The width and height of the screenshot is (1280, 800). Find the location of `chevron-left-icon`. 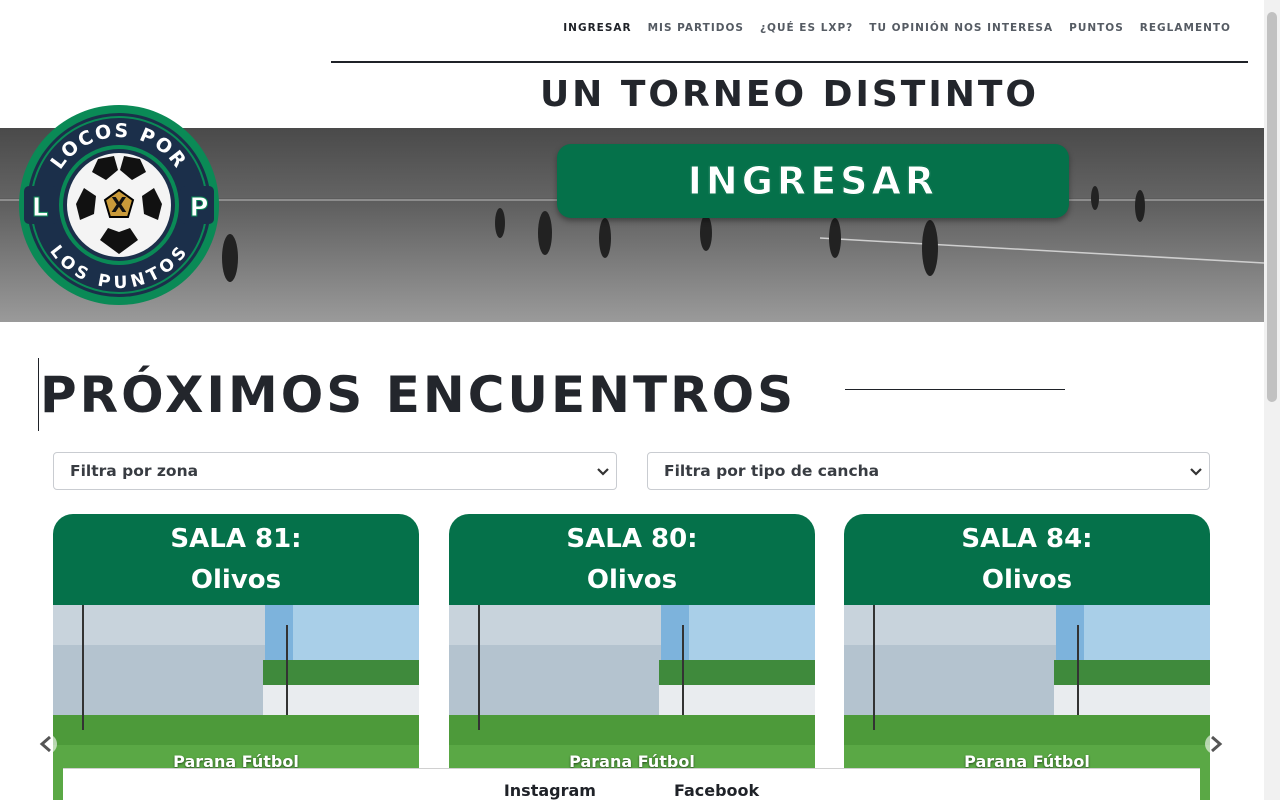

chevron-left-icon is located at coordinates (47, 744).